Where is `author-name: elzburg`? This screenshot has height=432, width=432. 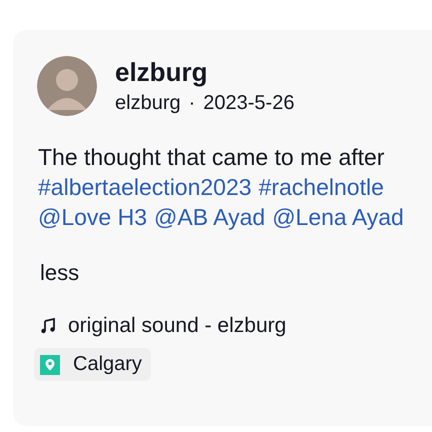 author-name: elzburg is located at coordinates (161, 72).